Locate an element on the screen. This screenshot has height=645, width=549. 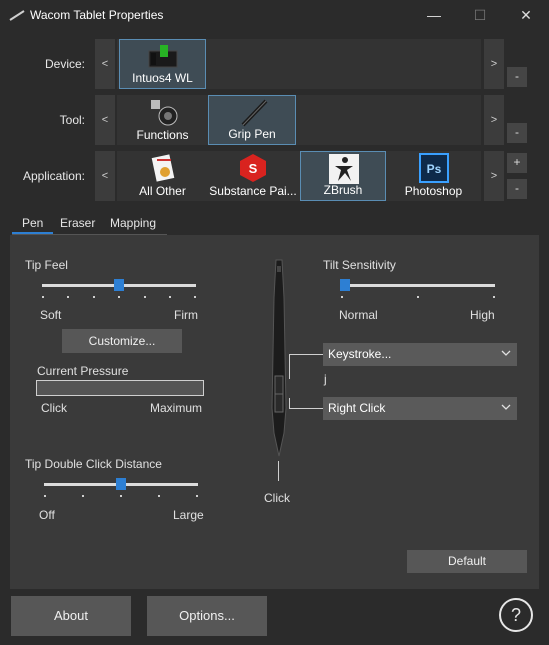
lower-button-dropdown: Right Click is located at coordinates (420, 408).